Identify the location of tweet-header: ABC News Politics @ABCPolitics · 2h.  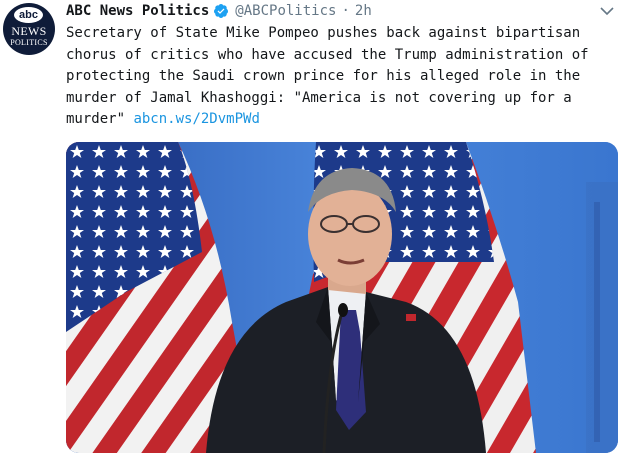
(219, 11).